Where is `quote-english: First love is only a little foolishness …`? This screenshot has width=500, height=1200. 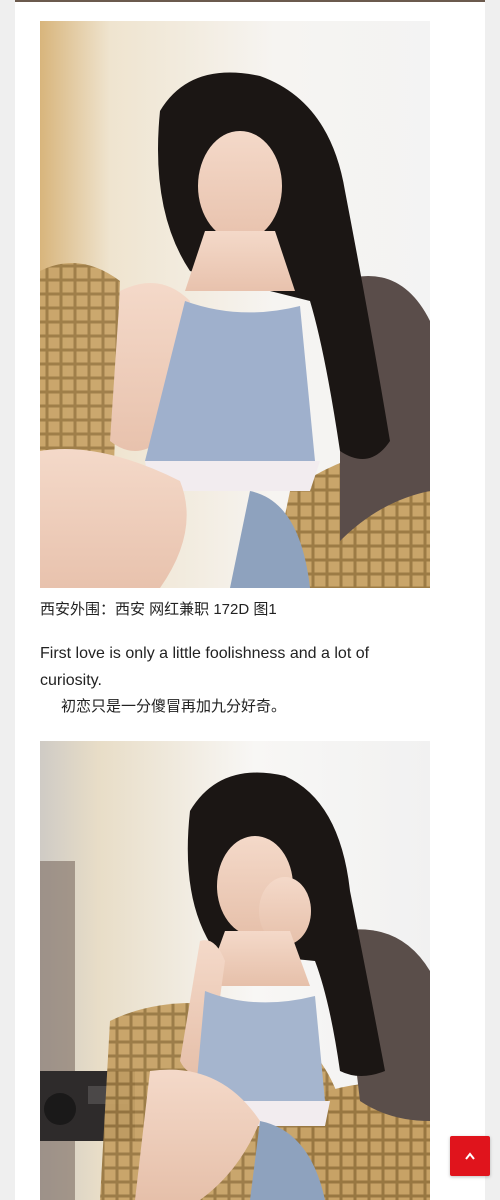 quote-english: First love is only a little foolishness … is located at coordinates (205, 667).